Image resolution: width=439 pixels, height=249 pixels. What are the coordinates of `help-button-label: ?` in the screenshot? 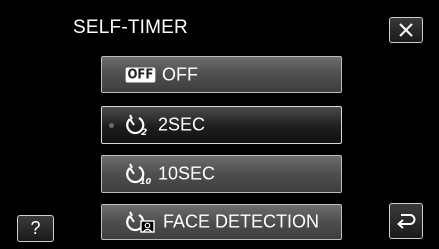 It's located at (35, 228).